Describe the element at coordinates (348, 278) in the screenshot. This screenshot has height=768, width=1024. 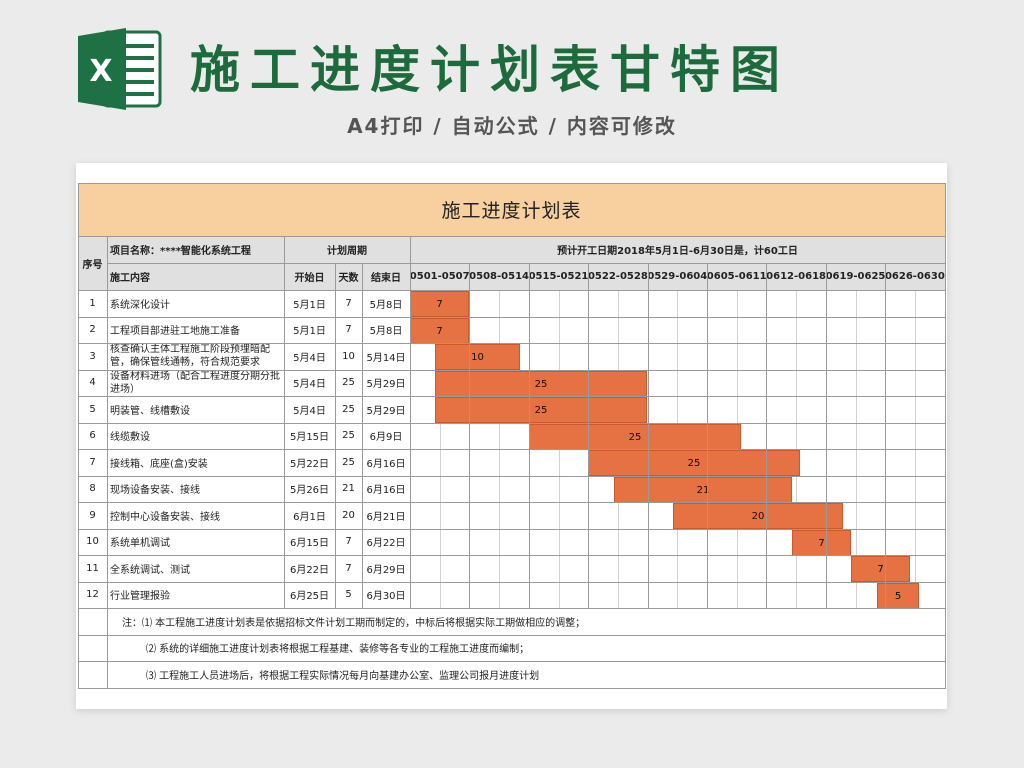
I see `header-days: 天数` at that location.